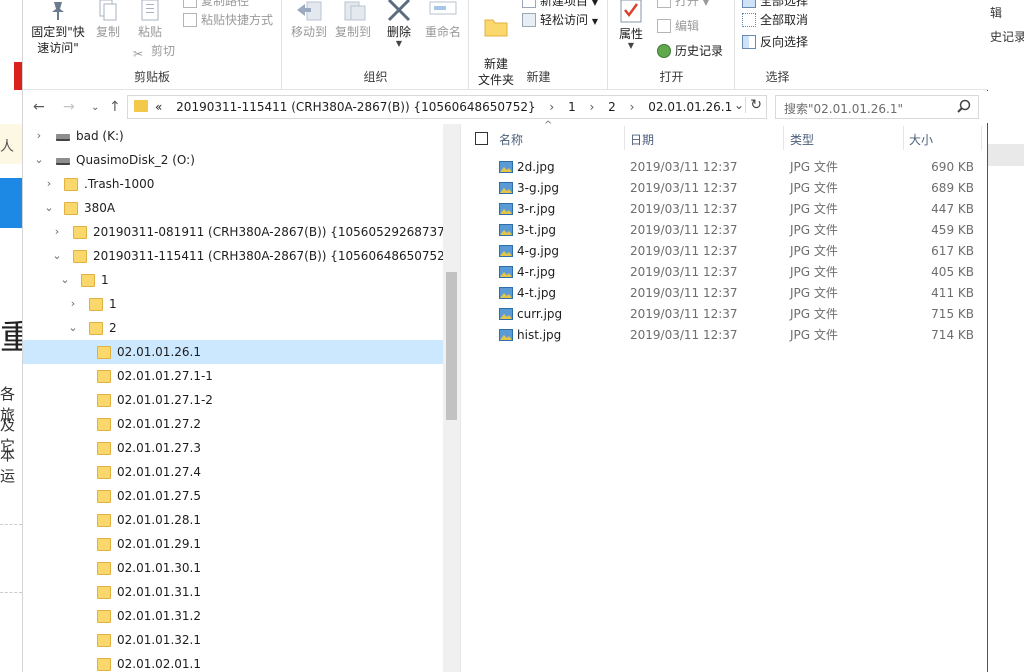  I want to click on up-arrow-icon: ↑, so click(115, 107).